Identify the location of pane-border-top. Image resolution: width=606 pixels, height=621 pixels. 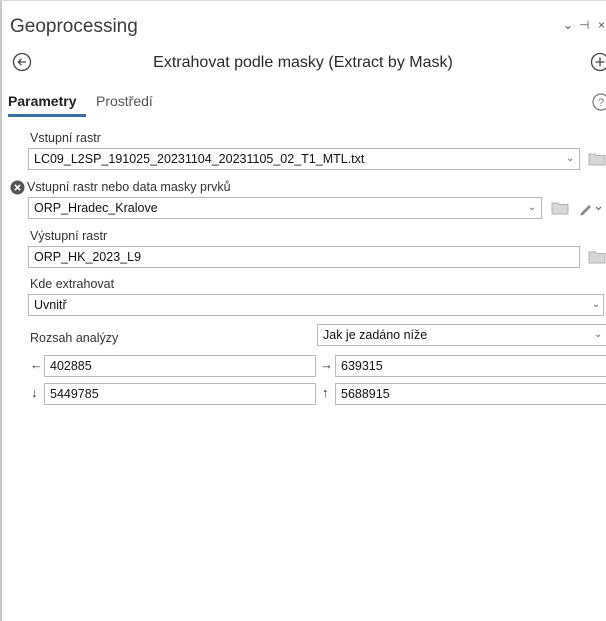
(303, 0).